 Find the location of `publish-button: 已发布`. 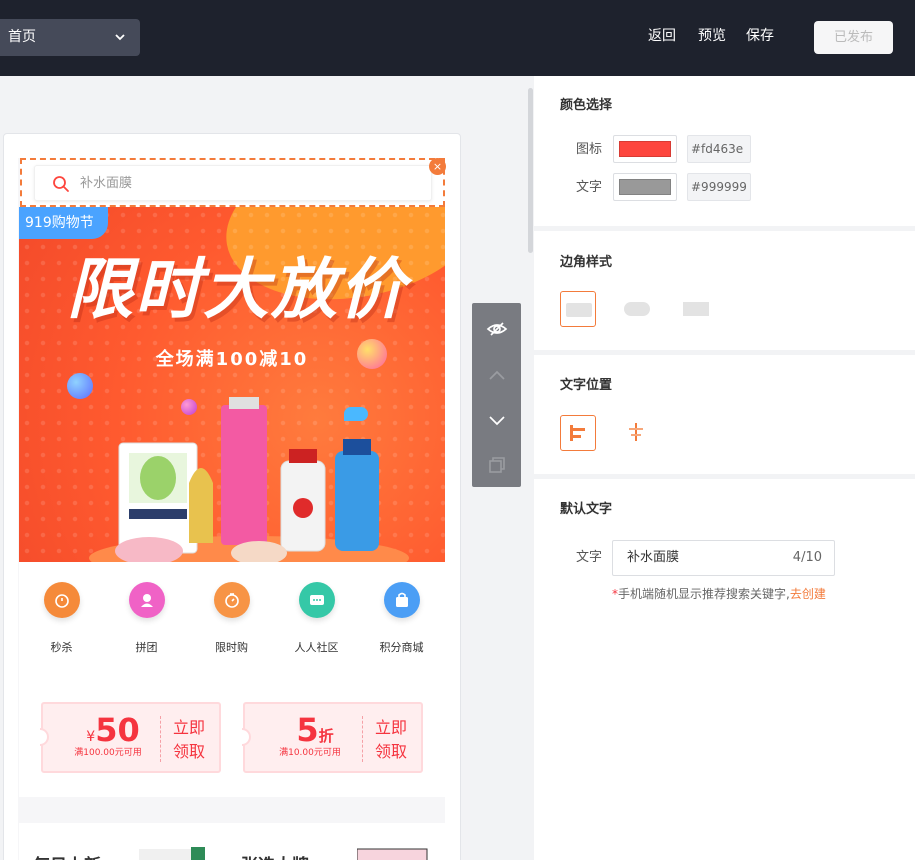

publish-button: 已发布 is located at coordinates (853, 37).